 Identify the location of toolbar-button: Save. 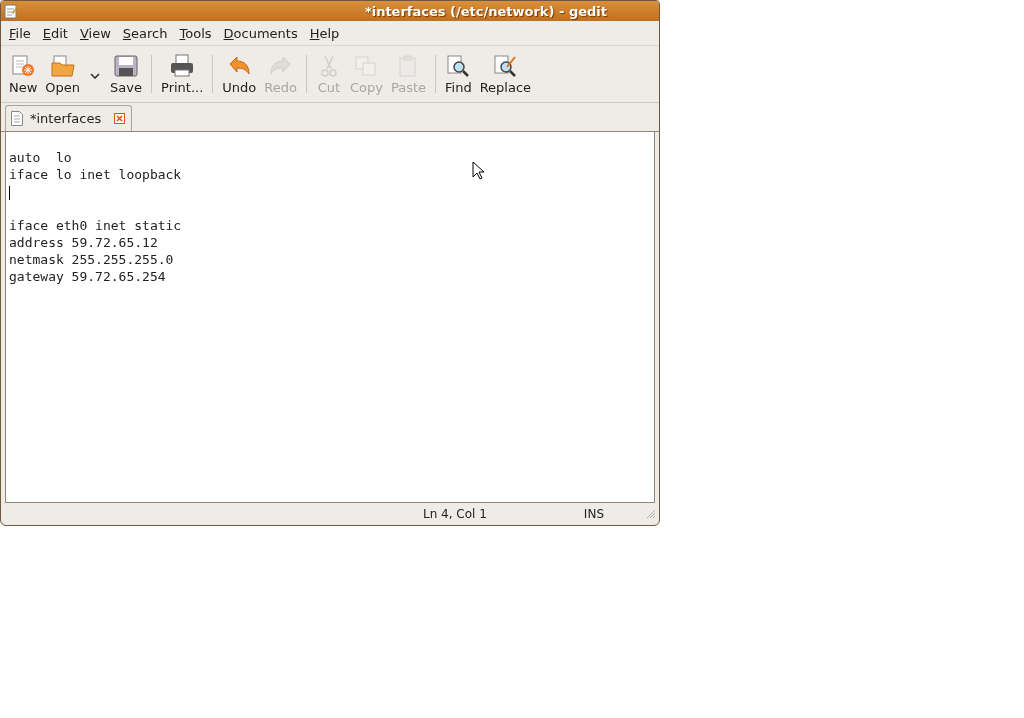
(126, 74).